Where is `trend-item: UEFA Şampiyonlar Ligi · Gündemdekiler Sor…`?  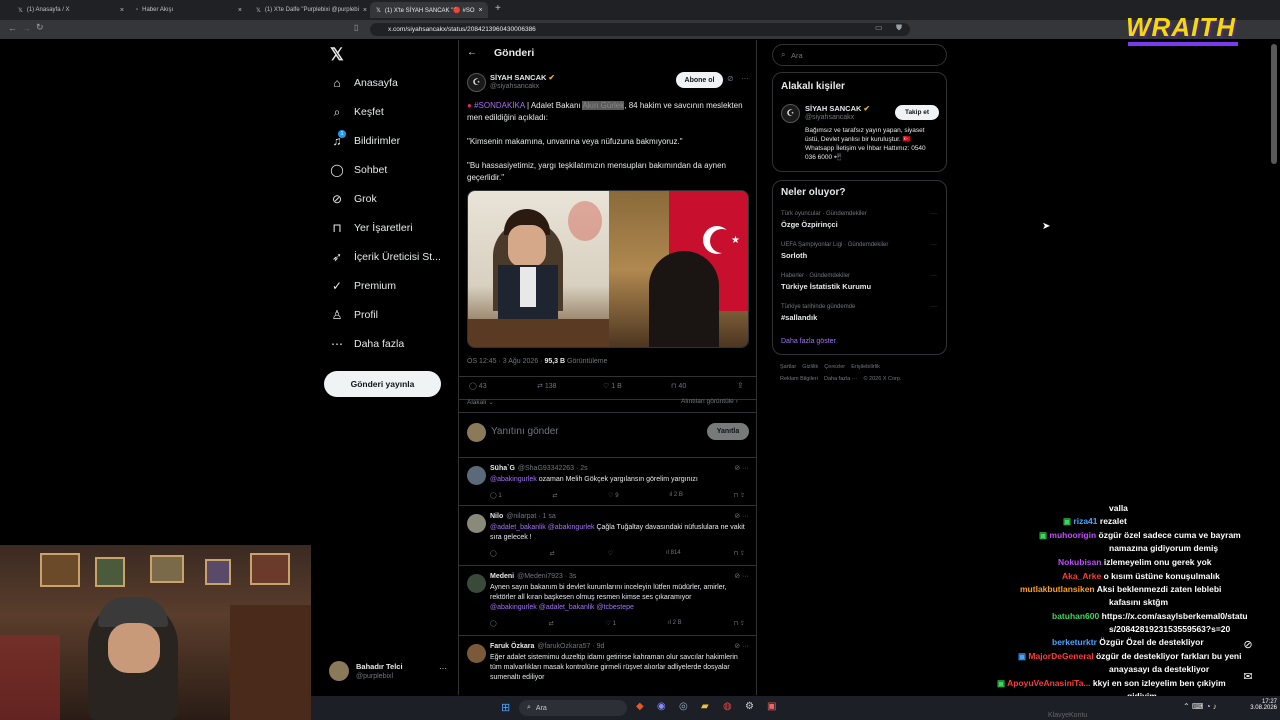 trend-item: UEFA Şampiyonlar Ligi · Gündemdekiler Sor… is located at coordinates (861, 251).